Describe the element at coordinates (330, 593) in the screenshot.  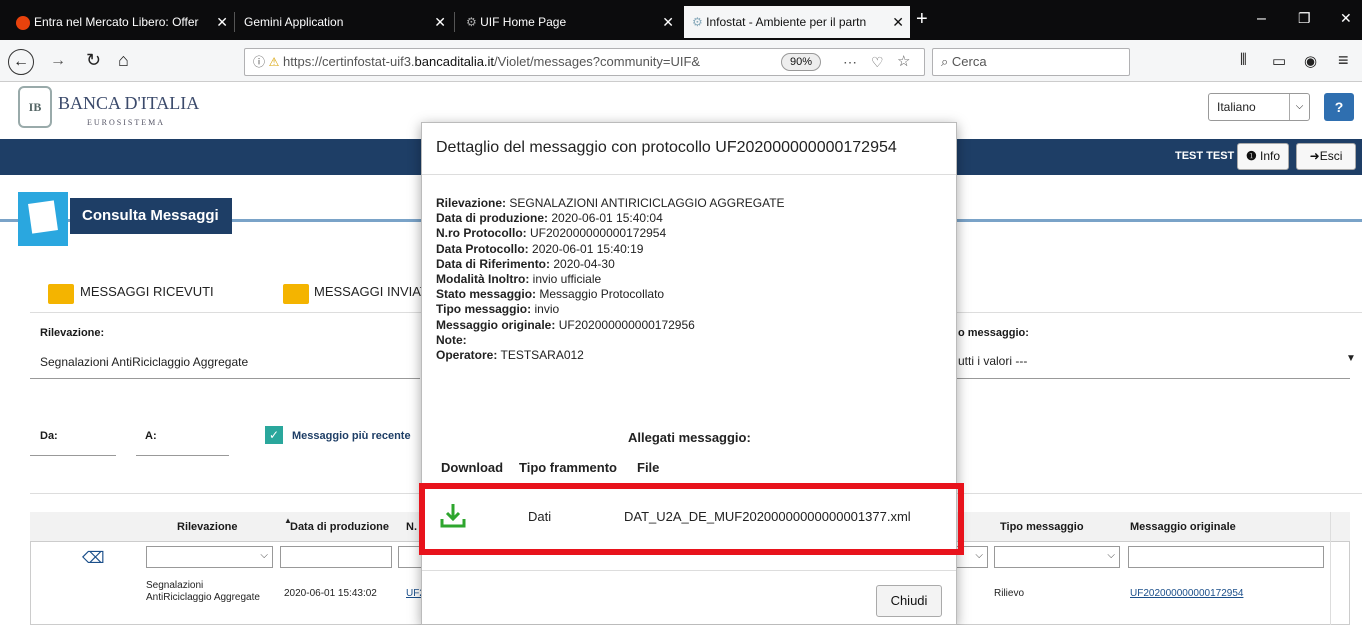
I see `row-data: 2020-06-01 15:43:02` at that location.